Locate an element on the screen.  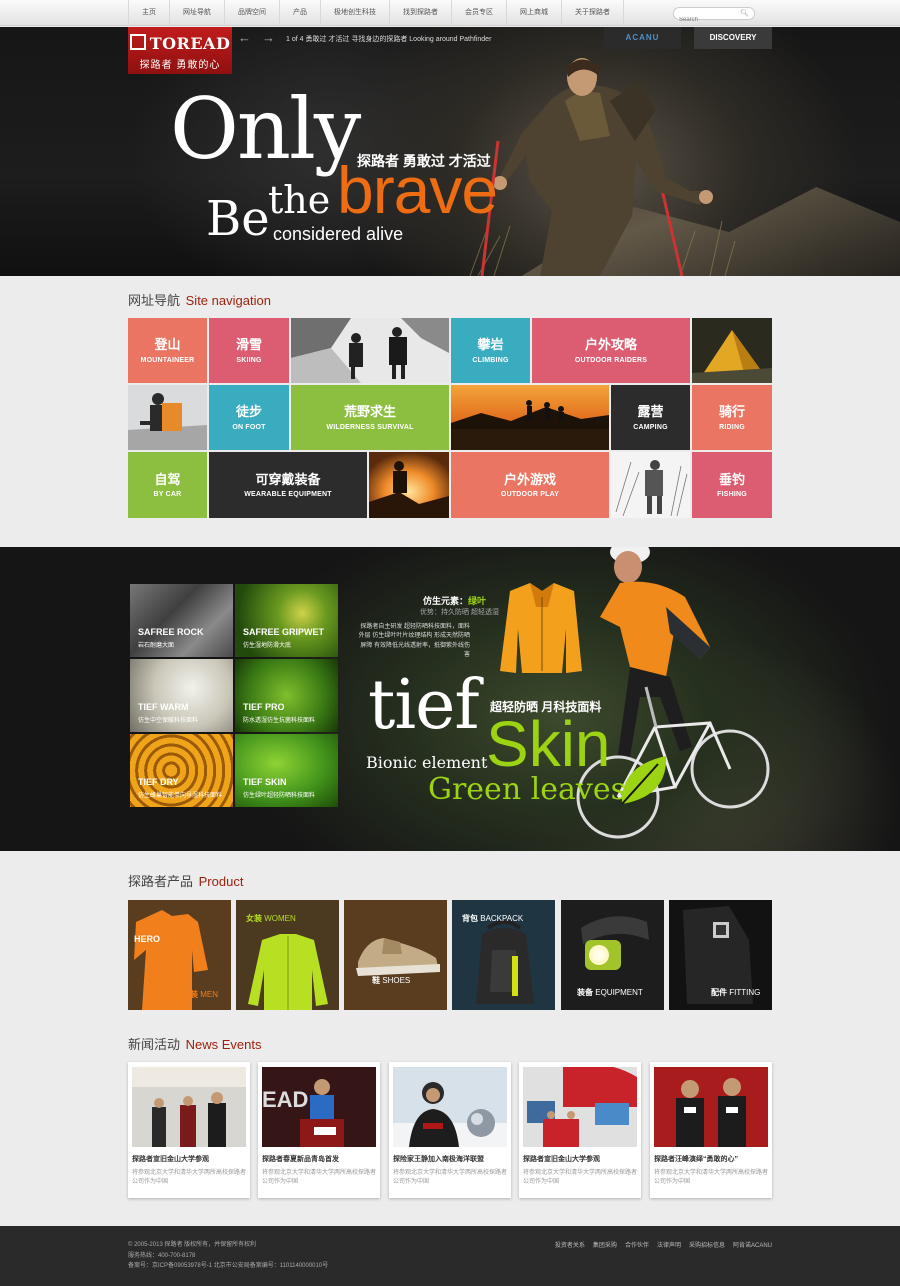
material-tief-skin: TIEF SKIN 仿生绿叶超轻防晒科技面料 is located at coordinates (286, 770).